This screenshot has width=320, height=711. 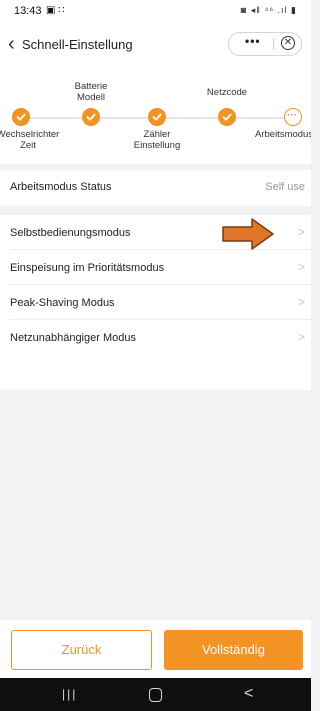 What do you see at coordinates (55, 10) in the screenshot?
I see `notification-icons: ▣ ∷` at bounding box center [55, 10].